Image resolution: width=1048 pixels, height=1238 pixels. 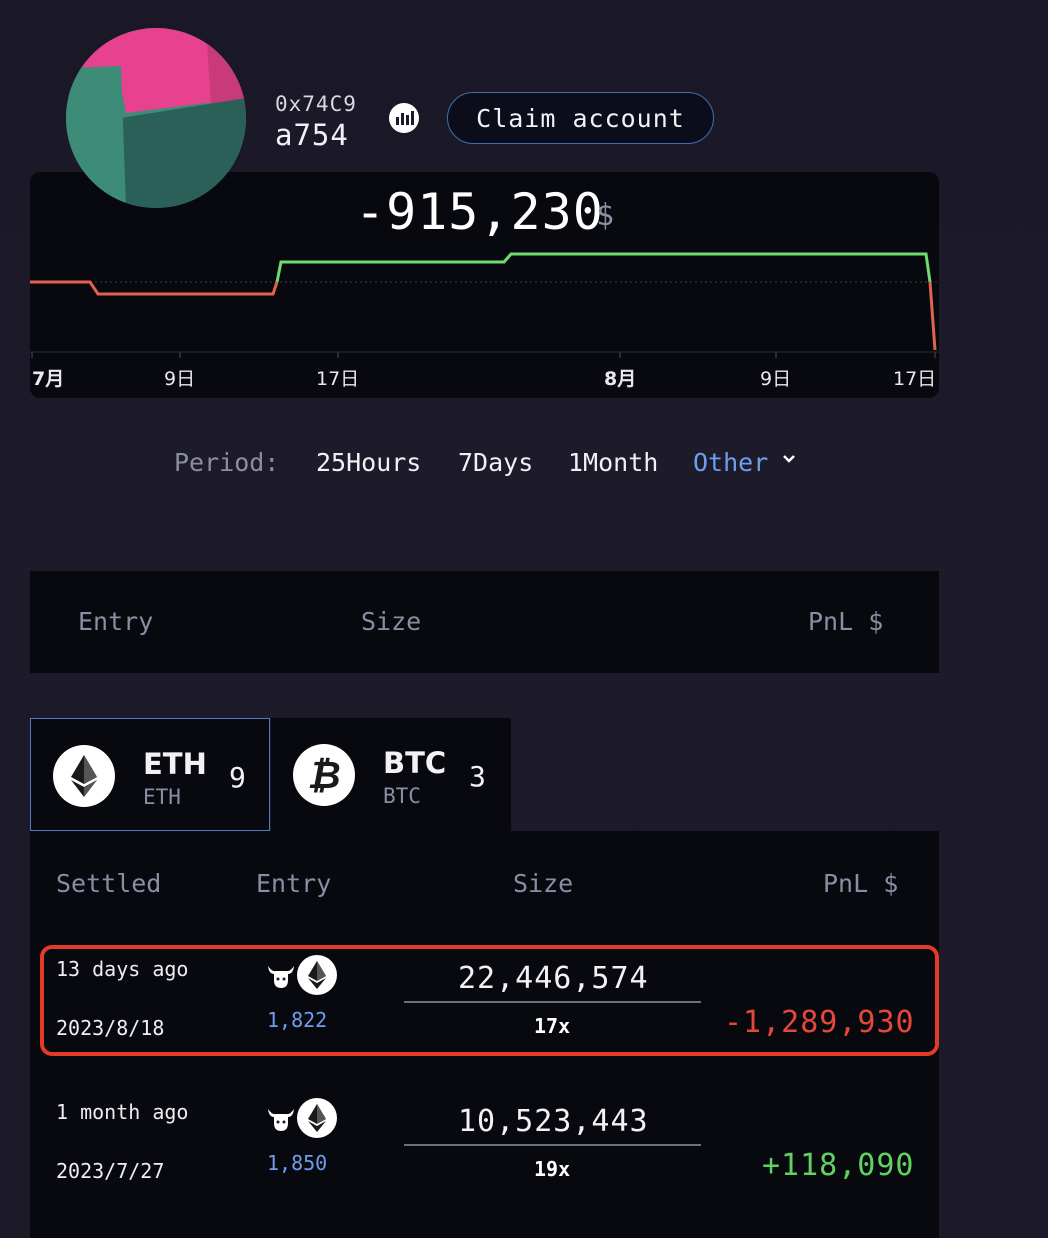 What do you see at coordinates (553, 1121) in the screenshot?
I see `position-size: 10,523,443` at bounding box center [553, 1121].